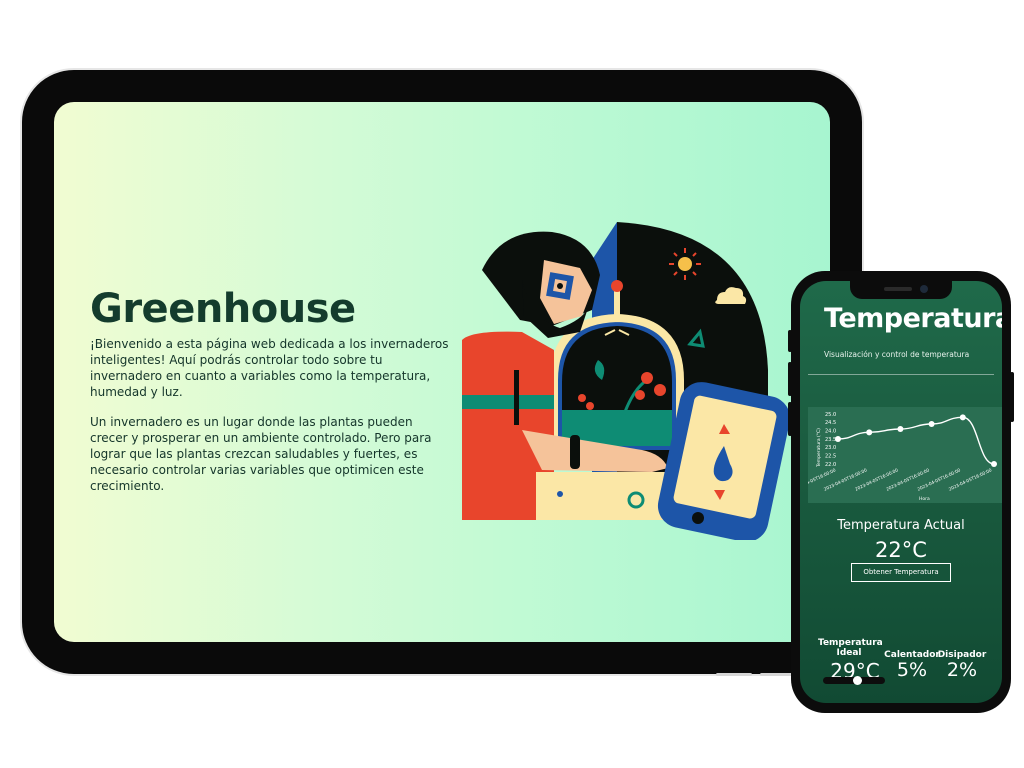 This screenshot has height=768, width=1024. I want to click on greenhouse-illustration, so click(626, 381).